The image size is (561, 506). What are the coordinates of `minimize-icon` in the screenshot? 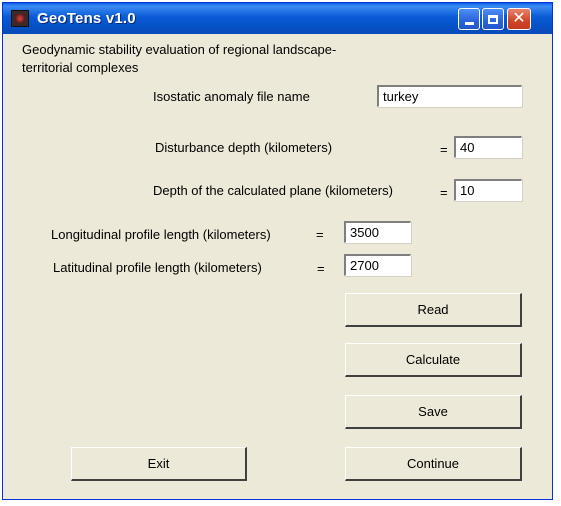 It's located at (469, 23).